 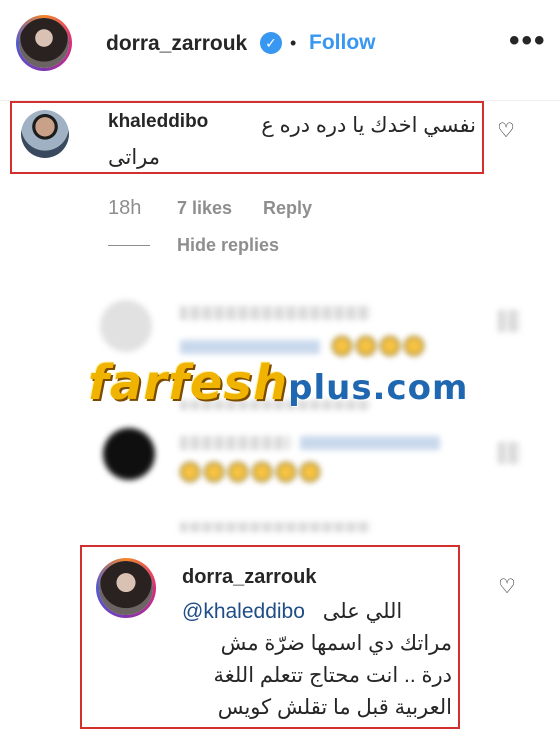 What do you see at coordinates (275, 313) in the screenshot?
I see `reply-username-pixelated` at bounding box center [275, 313].